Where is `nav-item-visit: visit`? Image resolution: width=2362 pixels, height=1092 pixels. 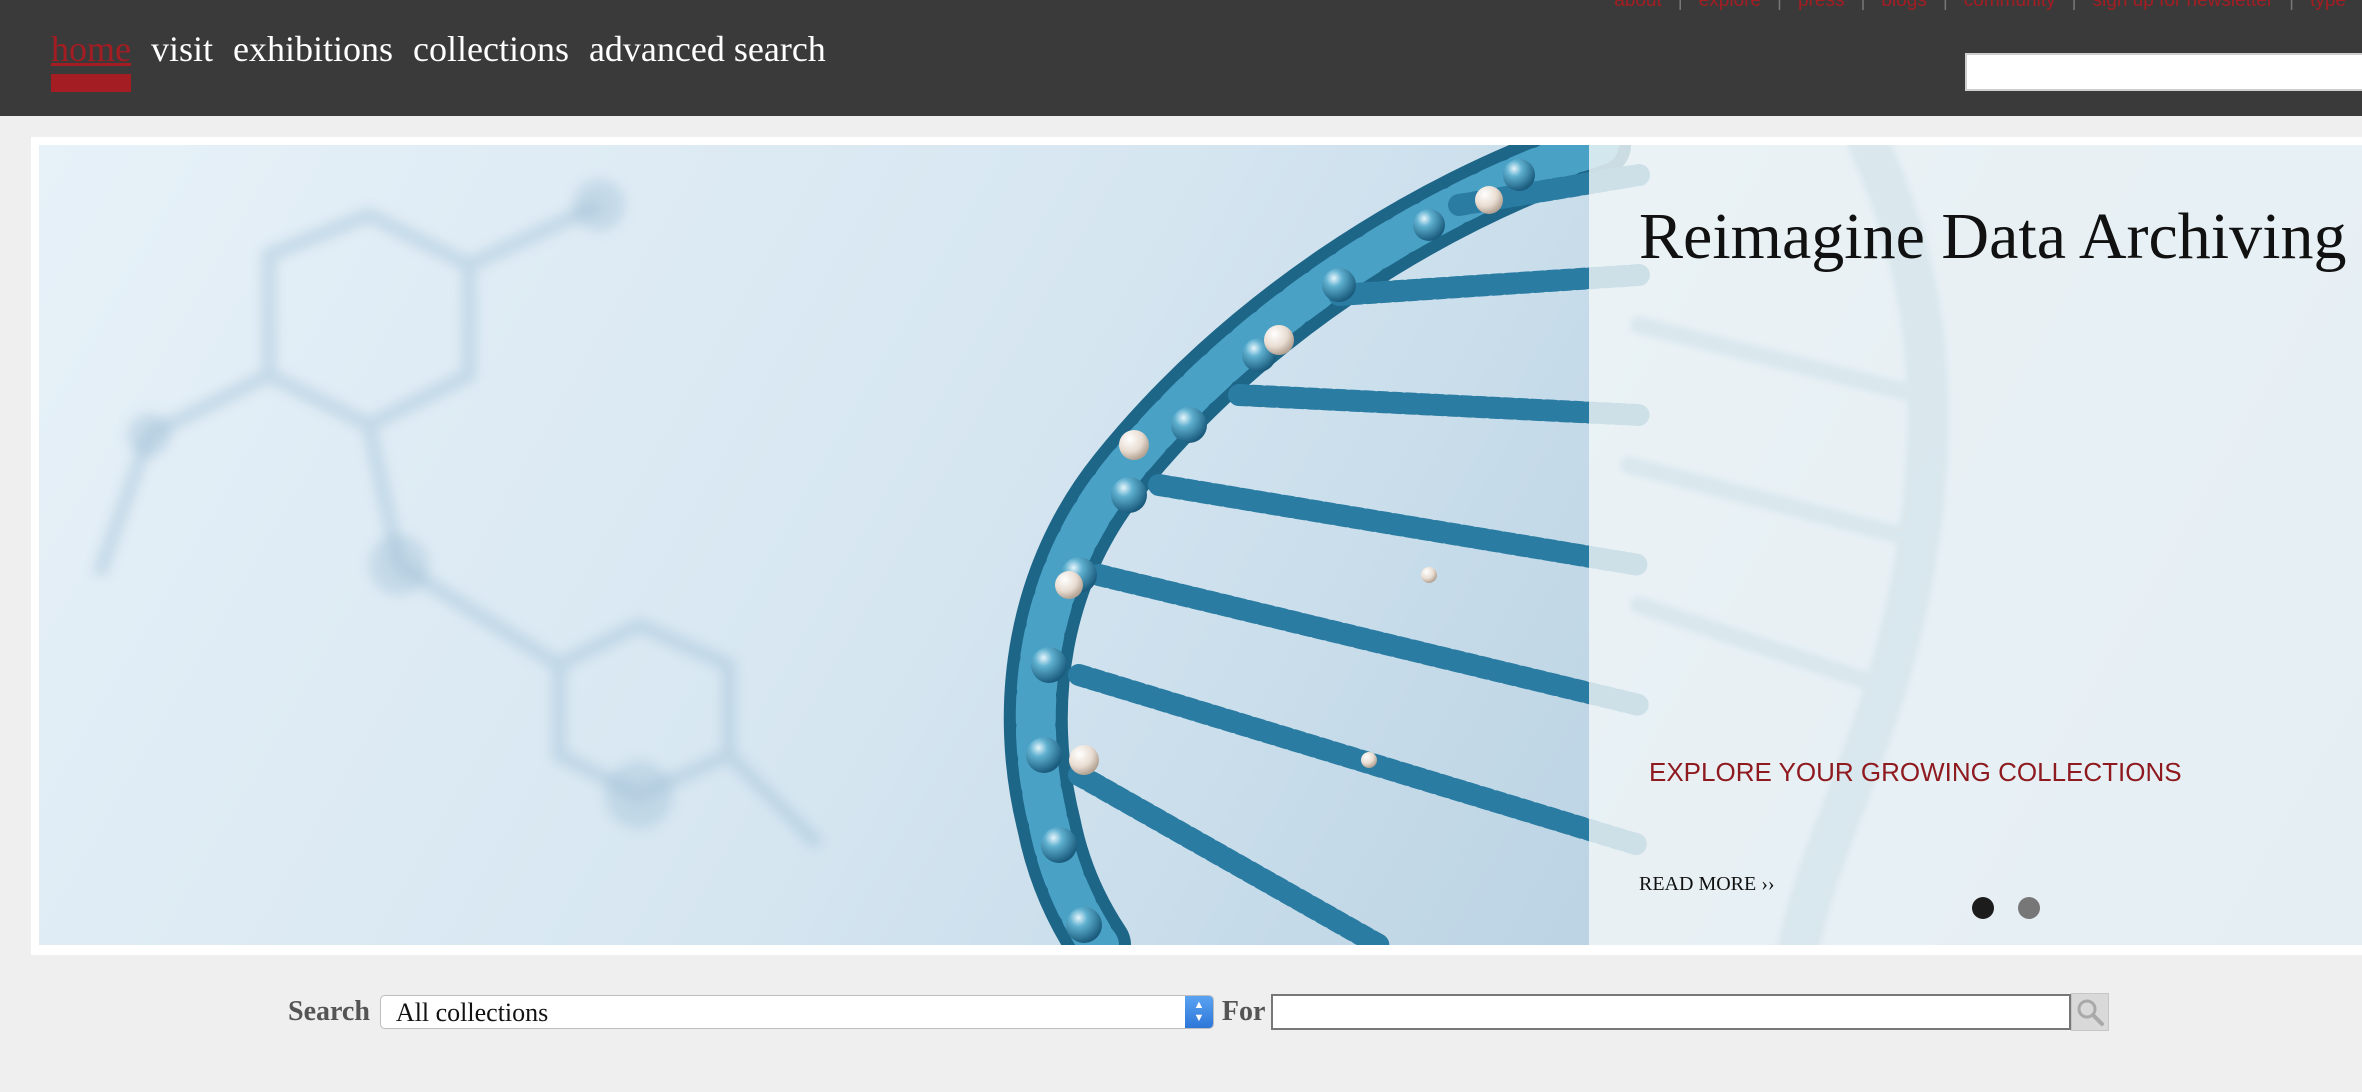 nav-item-visit: visit is located at coordinates (182, 49).